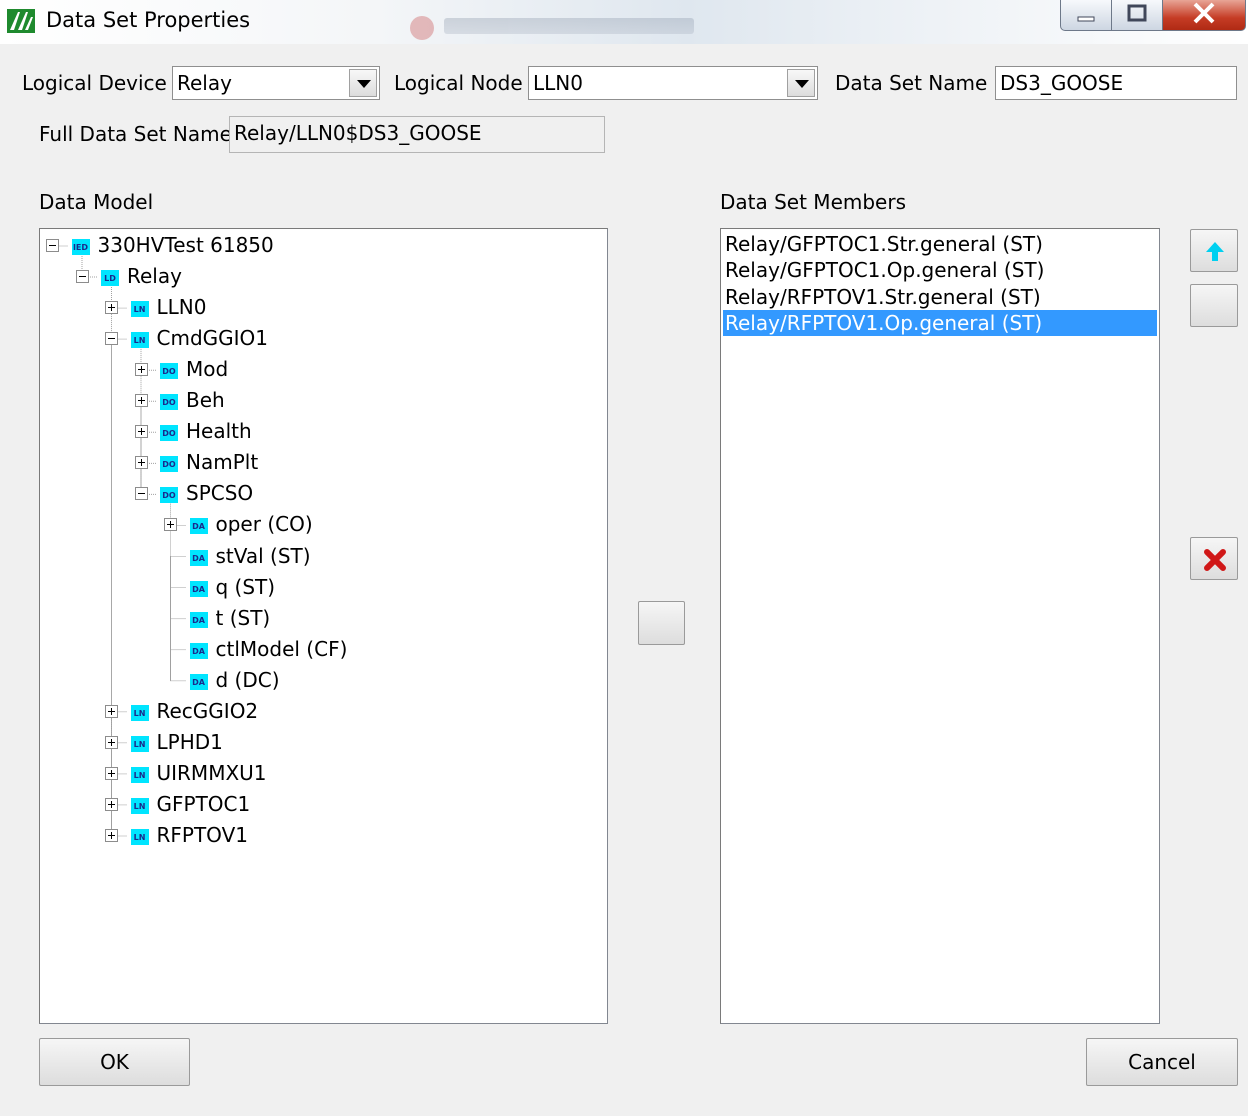  I want to click on tree-node-label: SPCSO, so click(220, 493).